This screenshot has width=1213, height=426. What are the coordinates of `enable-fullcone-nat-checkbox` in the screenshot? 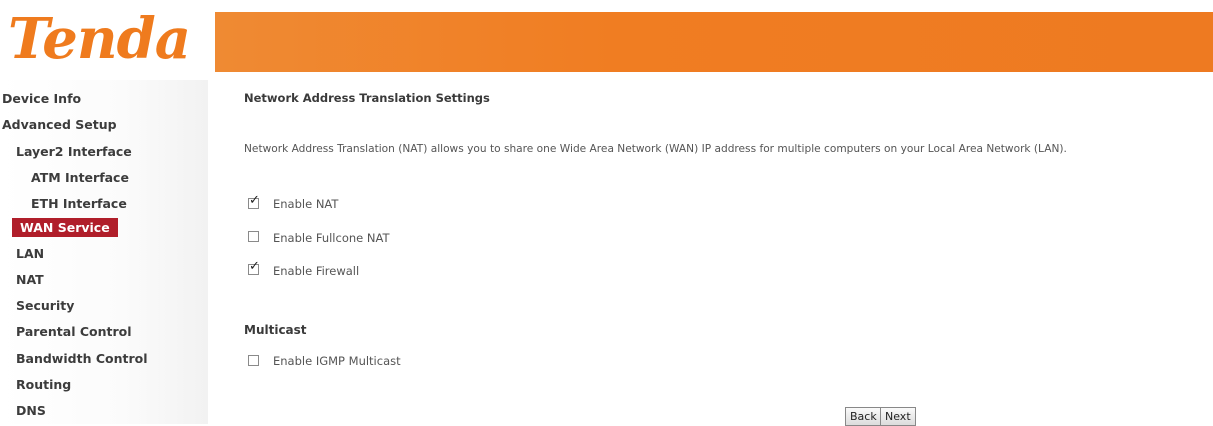 It's located at (253, 236).